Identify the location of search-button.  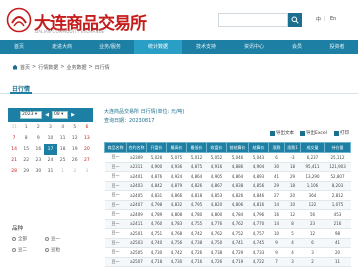
(295, 20).